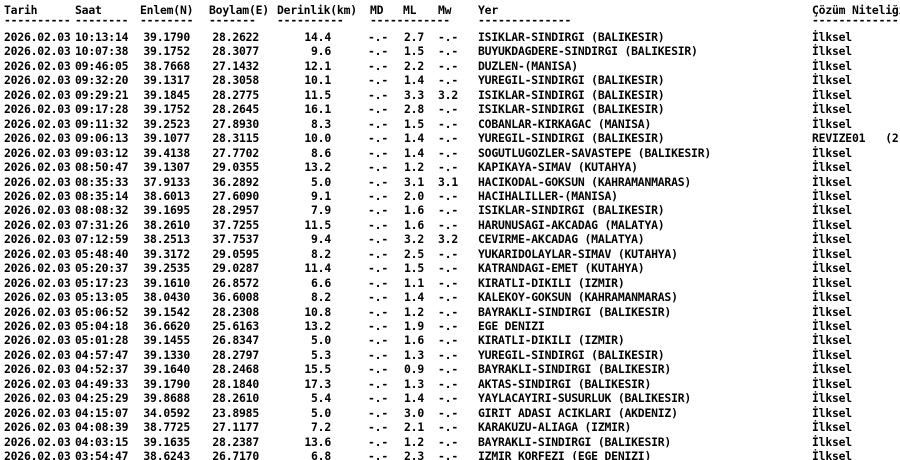  I want to click on row-place: DUZLEN-(MANISA), so click(528, 65).